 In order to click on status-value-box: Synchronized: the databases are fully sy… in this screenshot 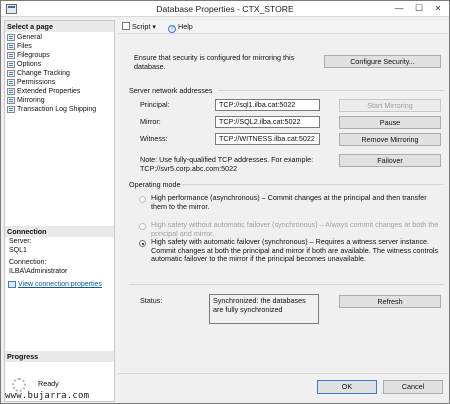, I will do `click(264, 309)`.